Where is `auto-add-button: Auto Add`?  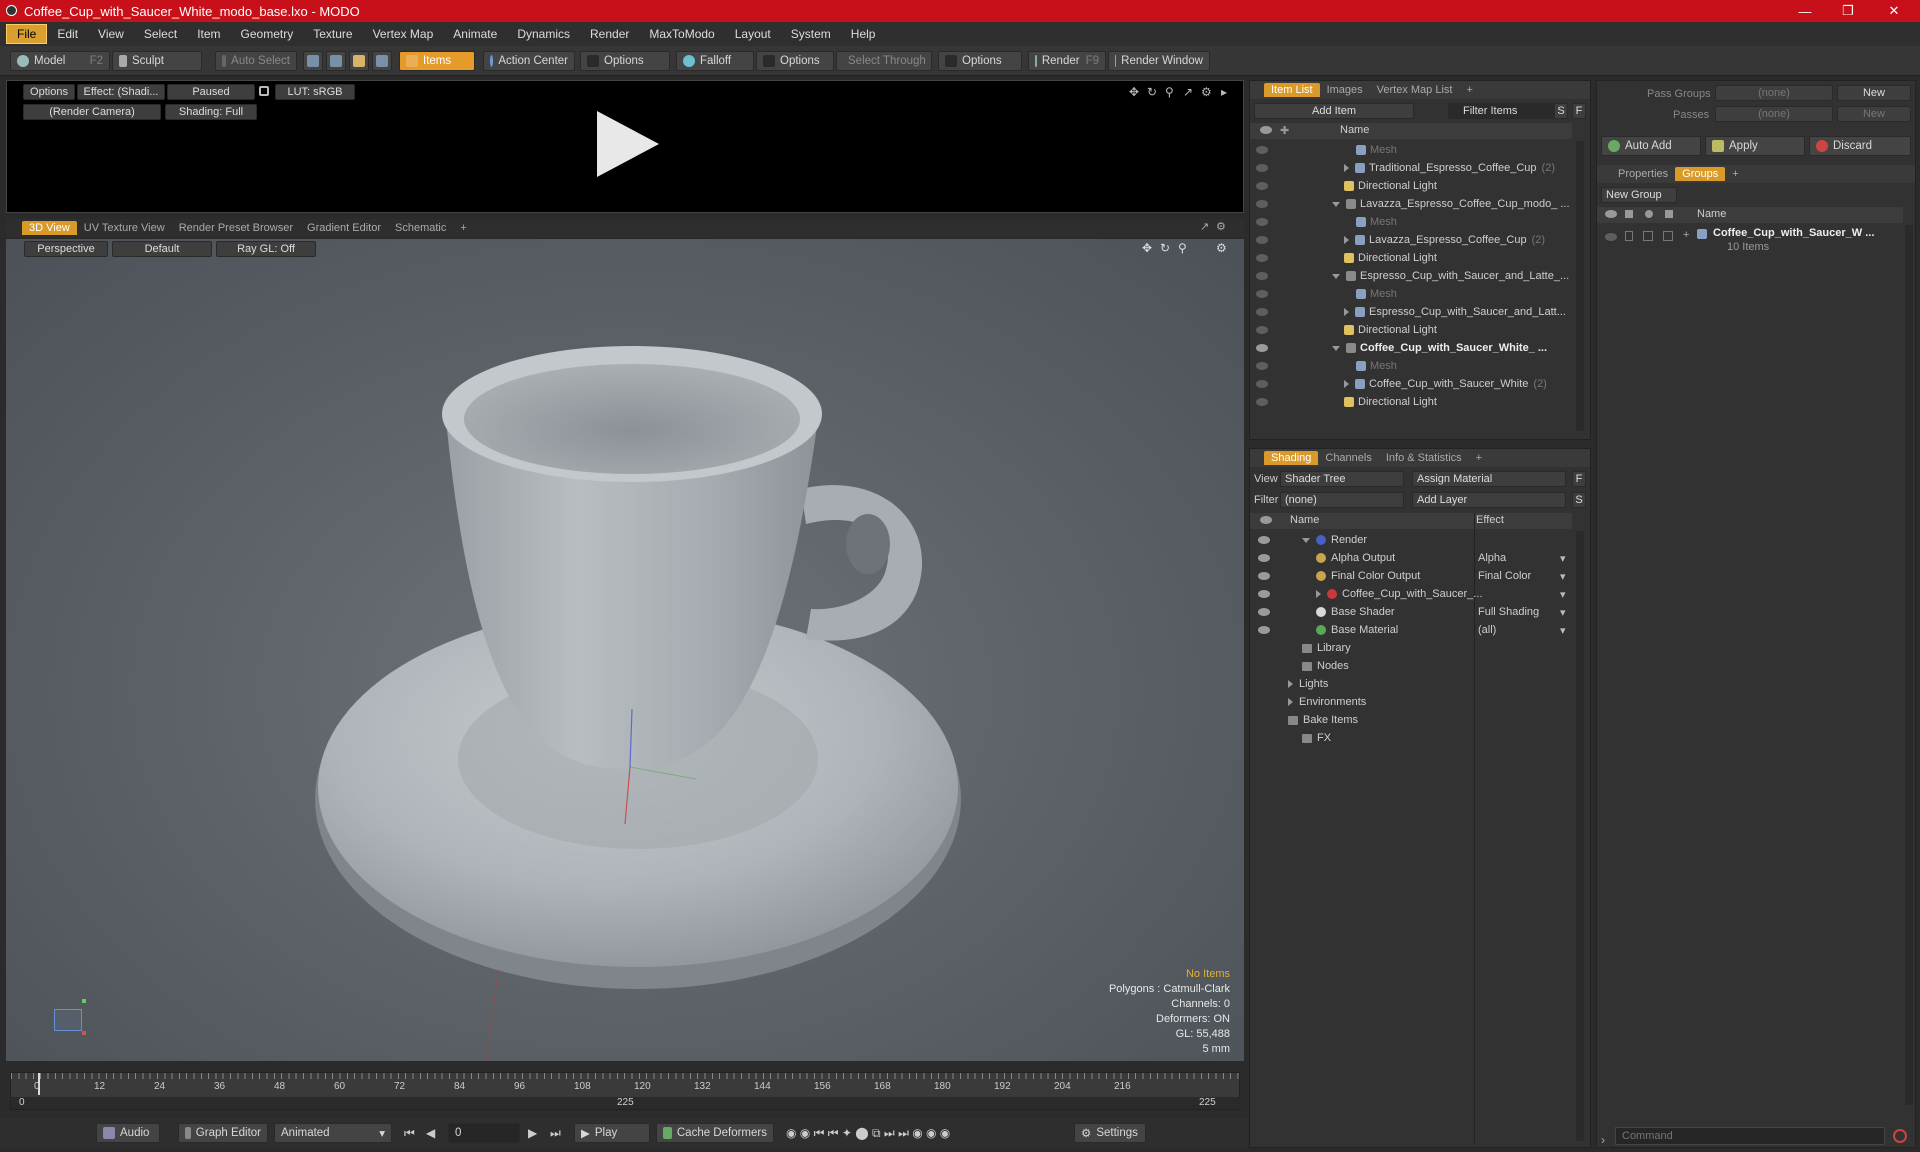
auto-add-button: Auto Add is located at coordinates (1651, 146).